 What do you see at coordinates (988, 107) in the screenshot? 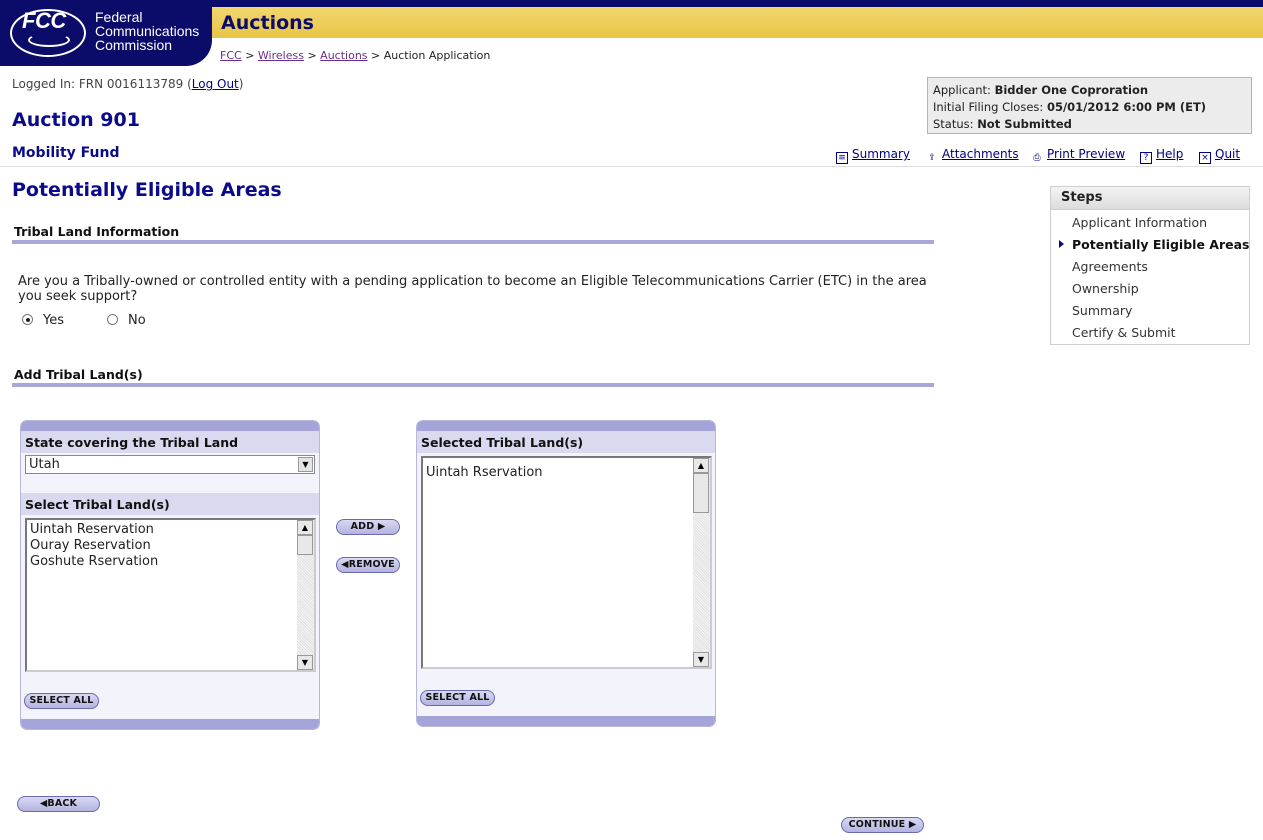
I see `filing-closes-label: Initial Filing Closes:` at bounding box center [988, 107].